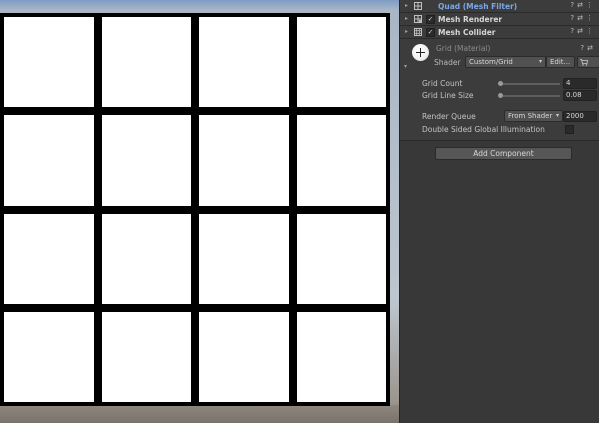 This screenshot has height=423, width=599. I want to click on component-title: Mesh Collider, so click(467, 32).